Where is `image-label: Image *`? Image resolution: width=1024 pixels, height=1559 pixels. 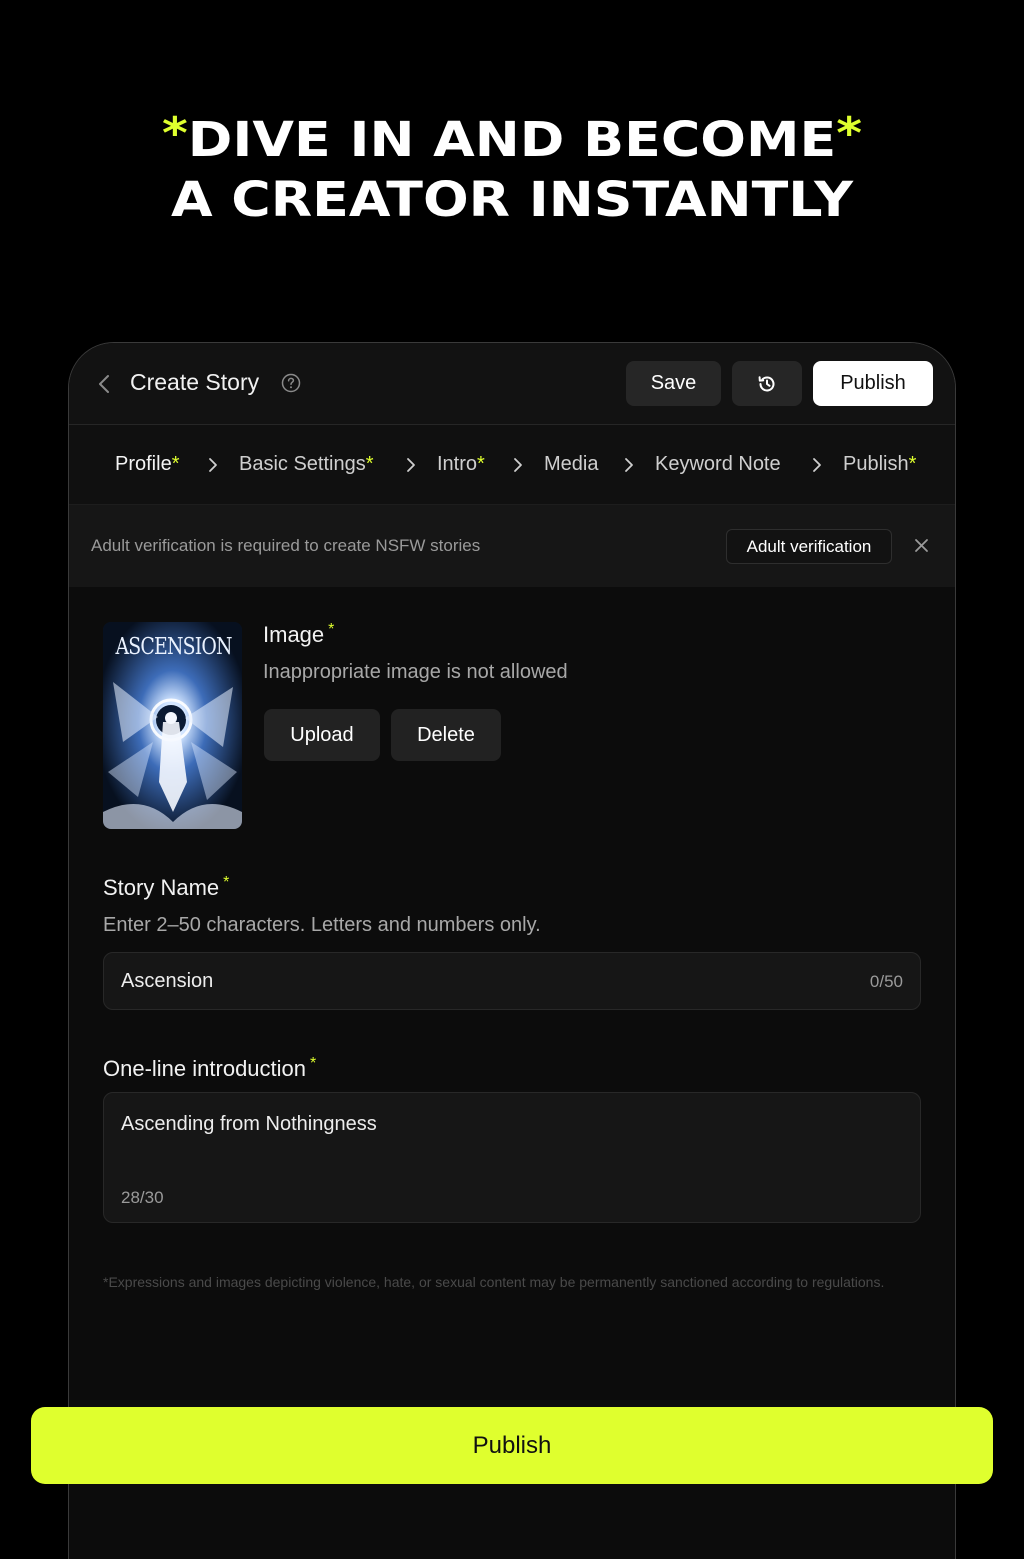 image-label: Image * is located at coordinates (299, 634).